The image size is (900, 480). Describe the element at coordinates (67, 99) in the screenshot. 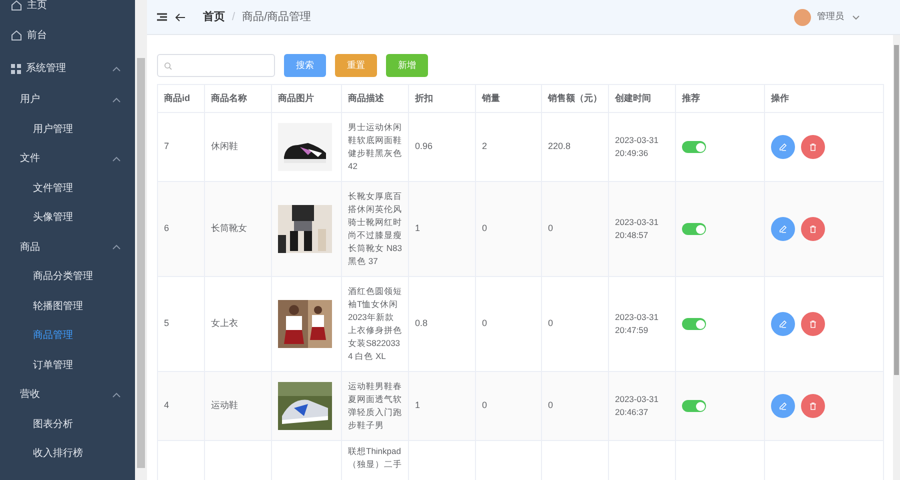

I see `menu-group: 用户` at that location.